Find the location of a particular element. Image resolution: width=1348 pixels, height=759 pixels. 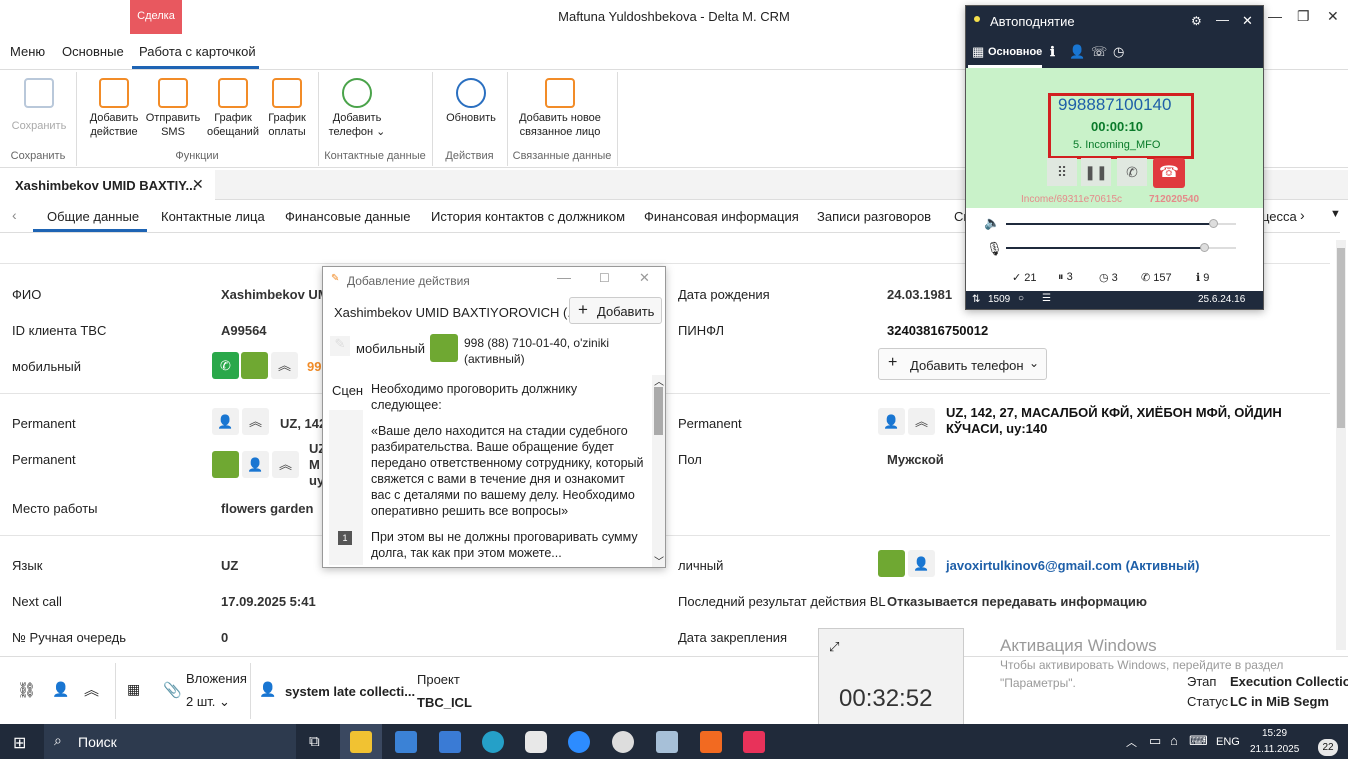

phone-status-button is located at coordinates (444, 348).